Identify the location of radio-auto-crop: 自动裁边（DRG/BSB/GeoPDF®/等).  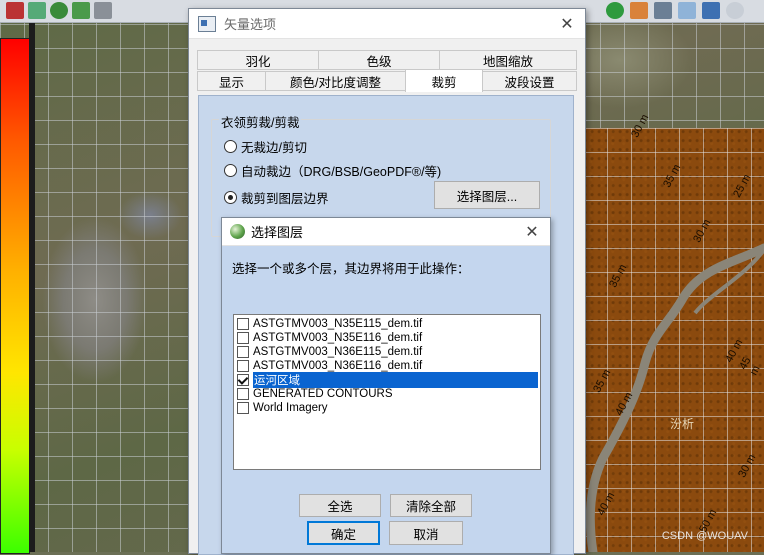
(332, 170).